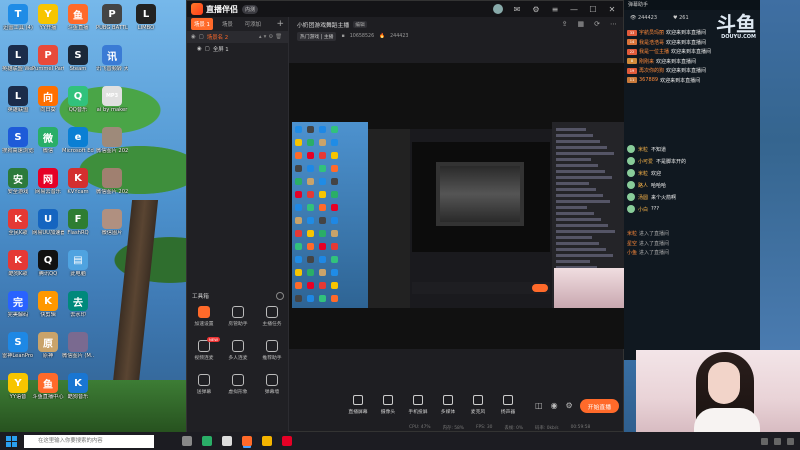 The height and width of the screenshot is (450, 800). What do you see at coordinates (237, 49) in the screenshot?
I see `source-row: ◉ ▢ 全屏 1` at bounding box center [237, 49].